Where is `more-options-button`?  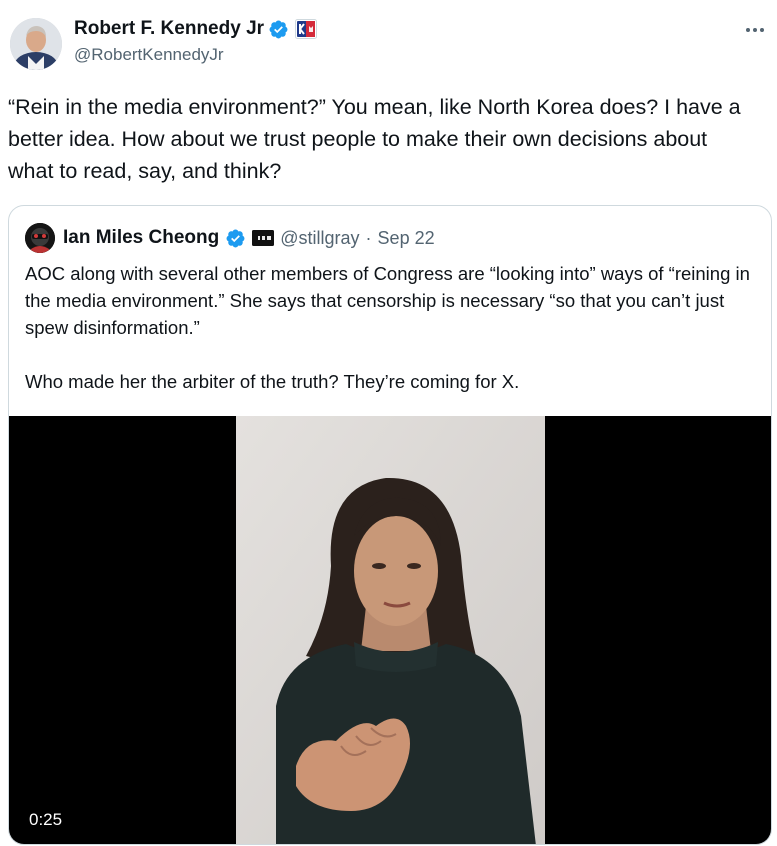
more-options-button is located at coordinates (755, 30).